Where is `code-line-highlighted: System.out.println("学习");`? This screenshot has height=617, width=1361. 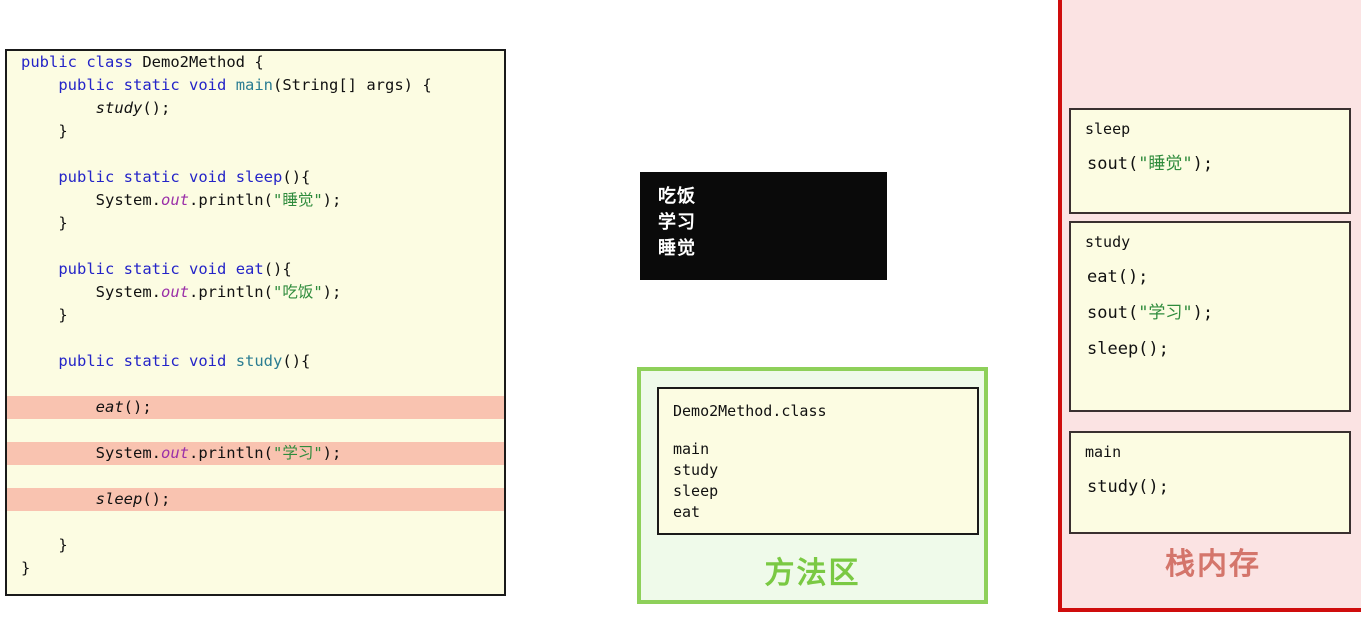
code-line-highlighted: System.out.println("学习"); is located at coordinates (255, 453).